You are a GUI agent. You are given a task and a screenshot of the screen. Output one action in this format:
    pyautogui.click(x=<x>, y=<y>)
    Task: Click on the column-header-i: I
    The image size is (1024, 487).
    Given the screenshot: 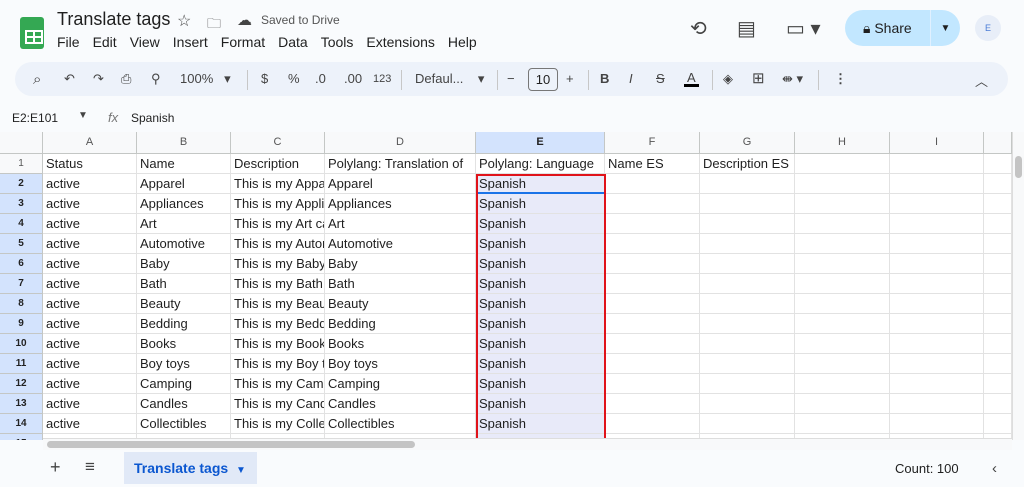 What is the action you would take?
    pyautogui.click(x=937, y=143)
    